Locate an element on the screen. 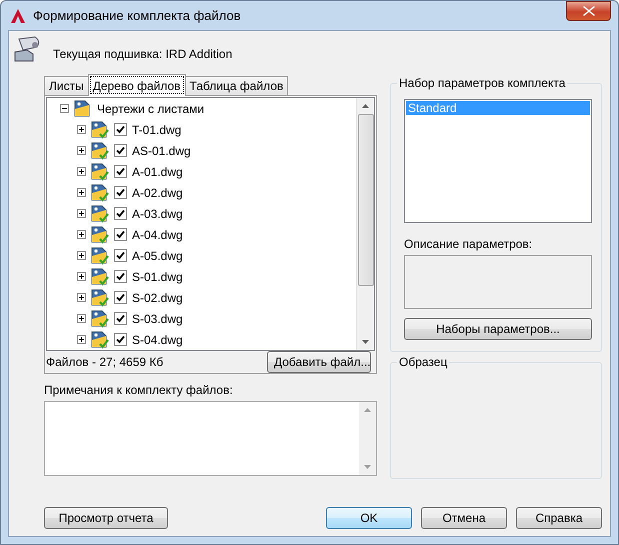 The image size is (619, 545). tree-item: Чертежи с листами is located at coordinates (150, 109).